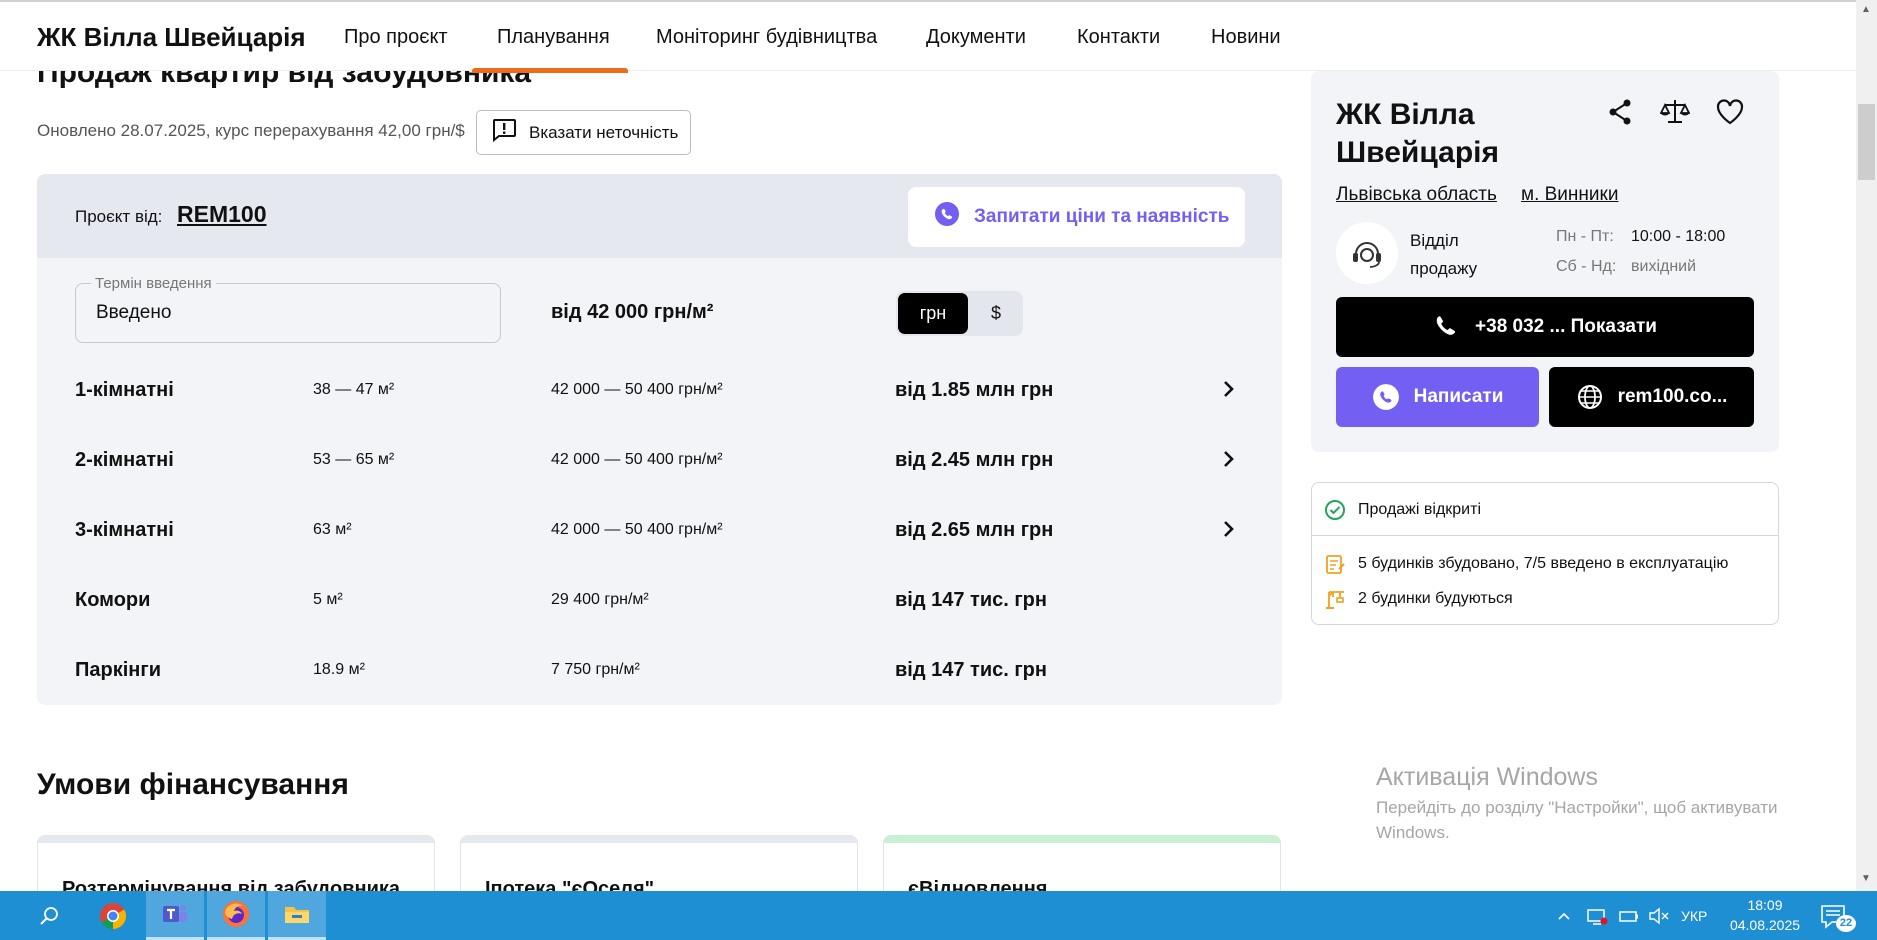  I want to click on finance-card-installment: Розтермінування від забудовника, so click(236, 863).